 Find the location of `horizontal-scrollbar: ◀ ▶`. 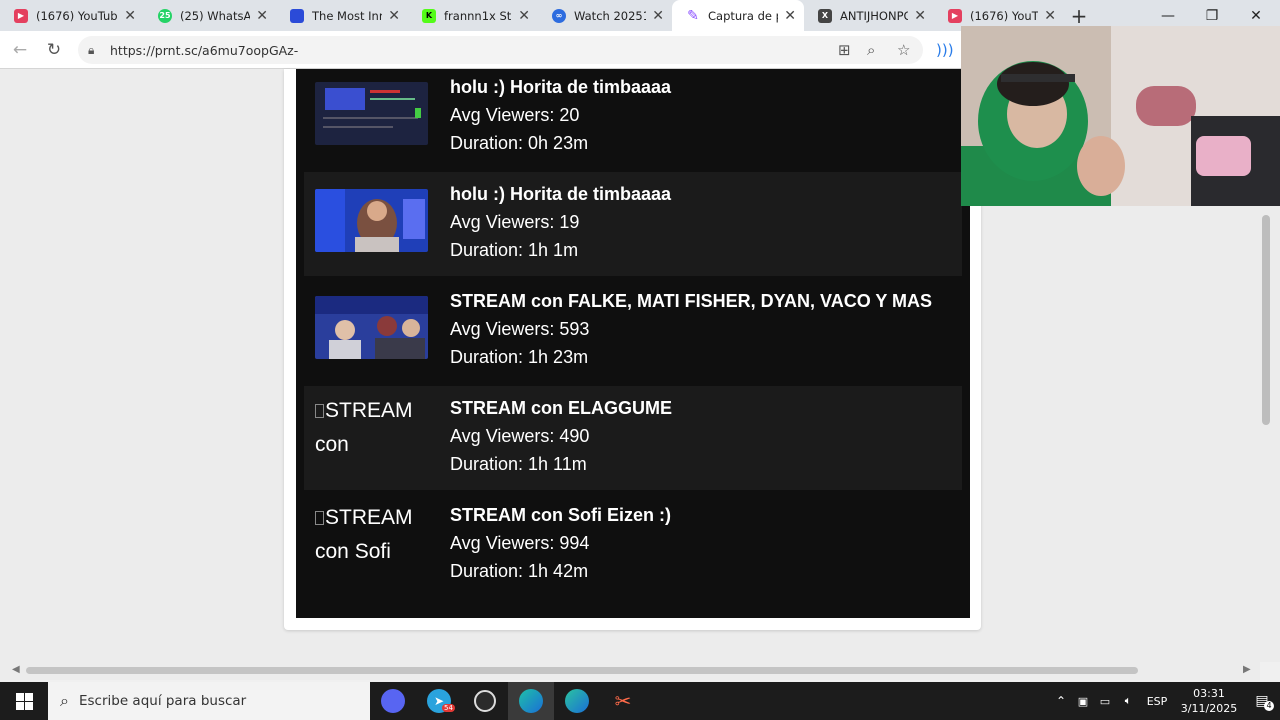

horizontal-scrollbar: ◀ ▶ is located at coordinates (630, 671).